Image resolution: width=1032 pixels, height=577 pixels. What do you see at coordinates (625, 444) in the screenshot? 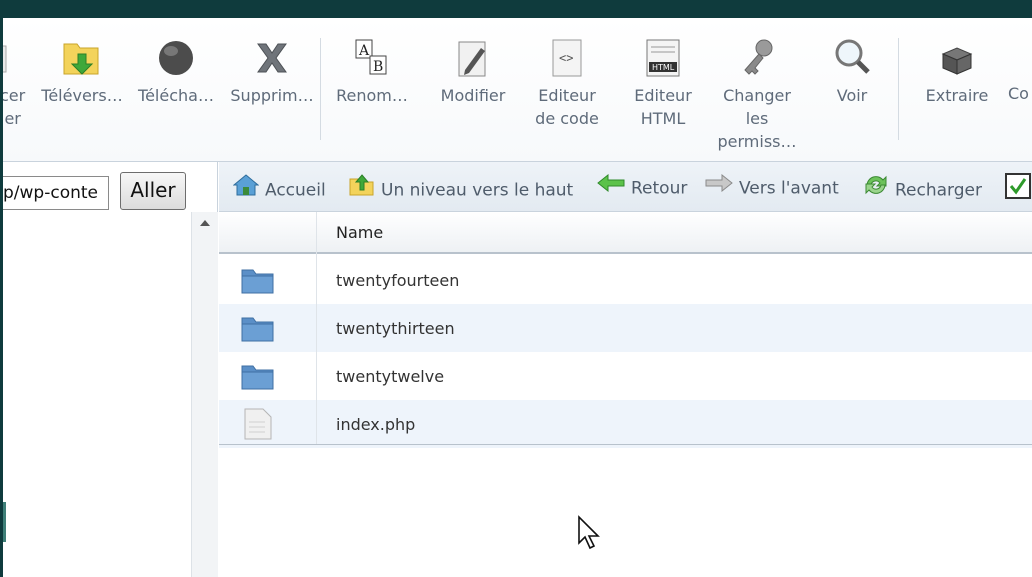
I see `table-bottom-border` at bounding box center [625, 444].